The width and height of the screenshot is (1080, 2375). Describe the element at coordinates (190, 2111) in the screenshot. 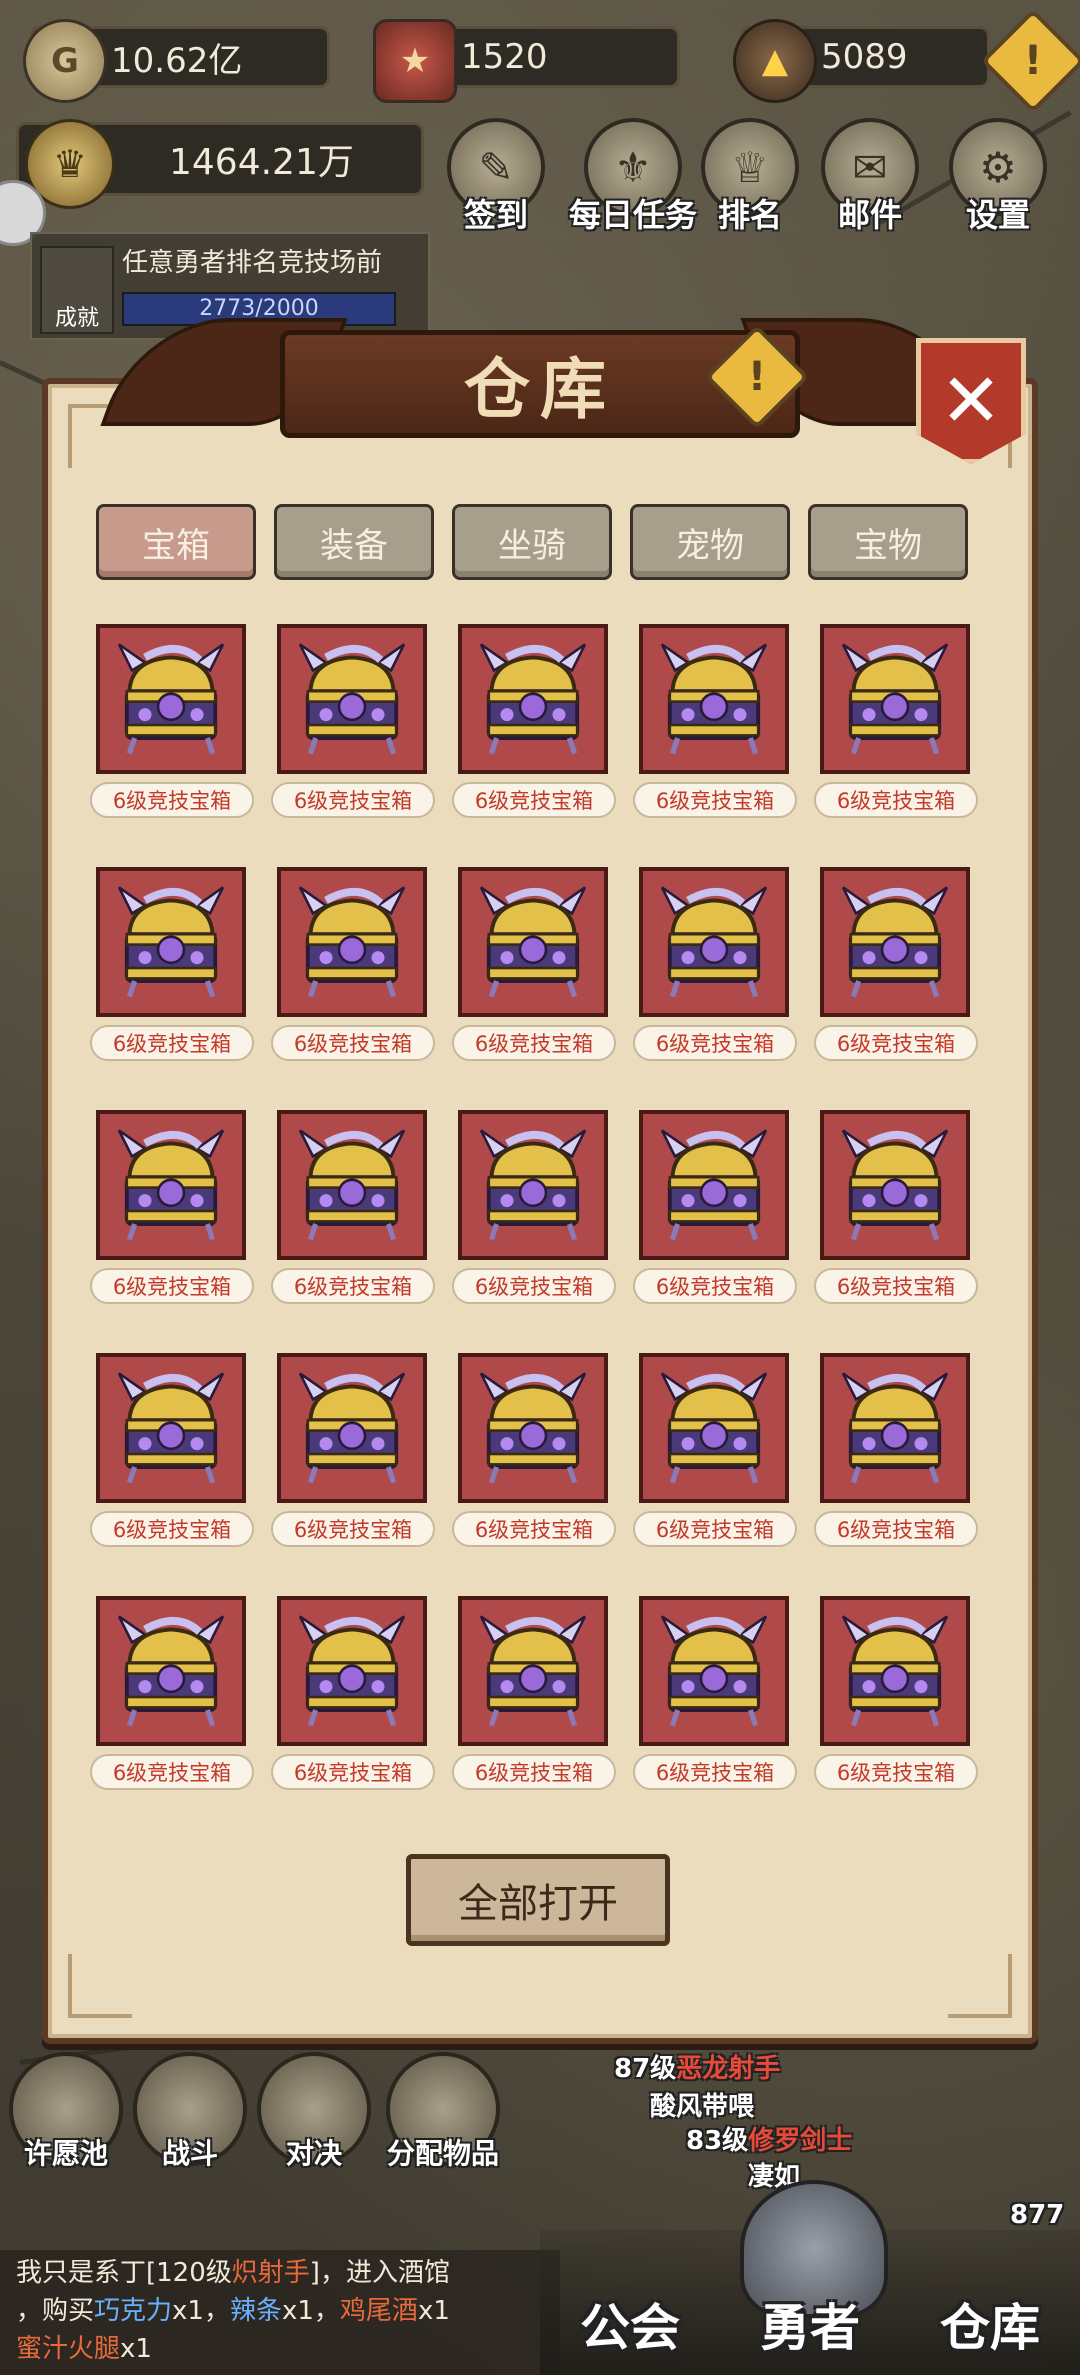

I see `battle-button: 战斗` at that location.